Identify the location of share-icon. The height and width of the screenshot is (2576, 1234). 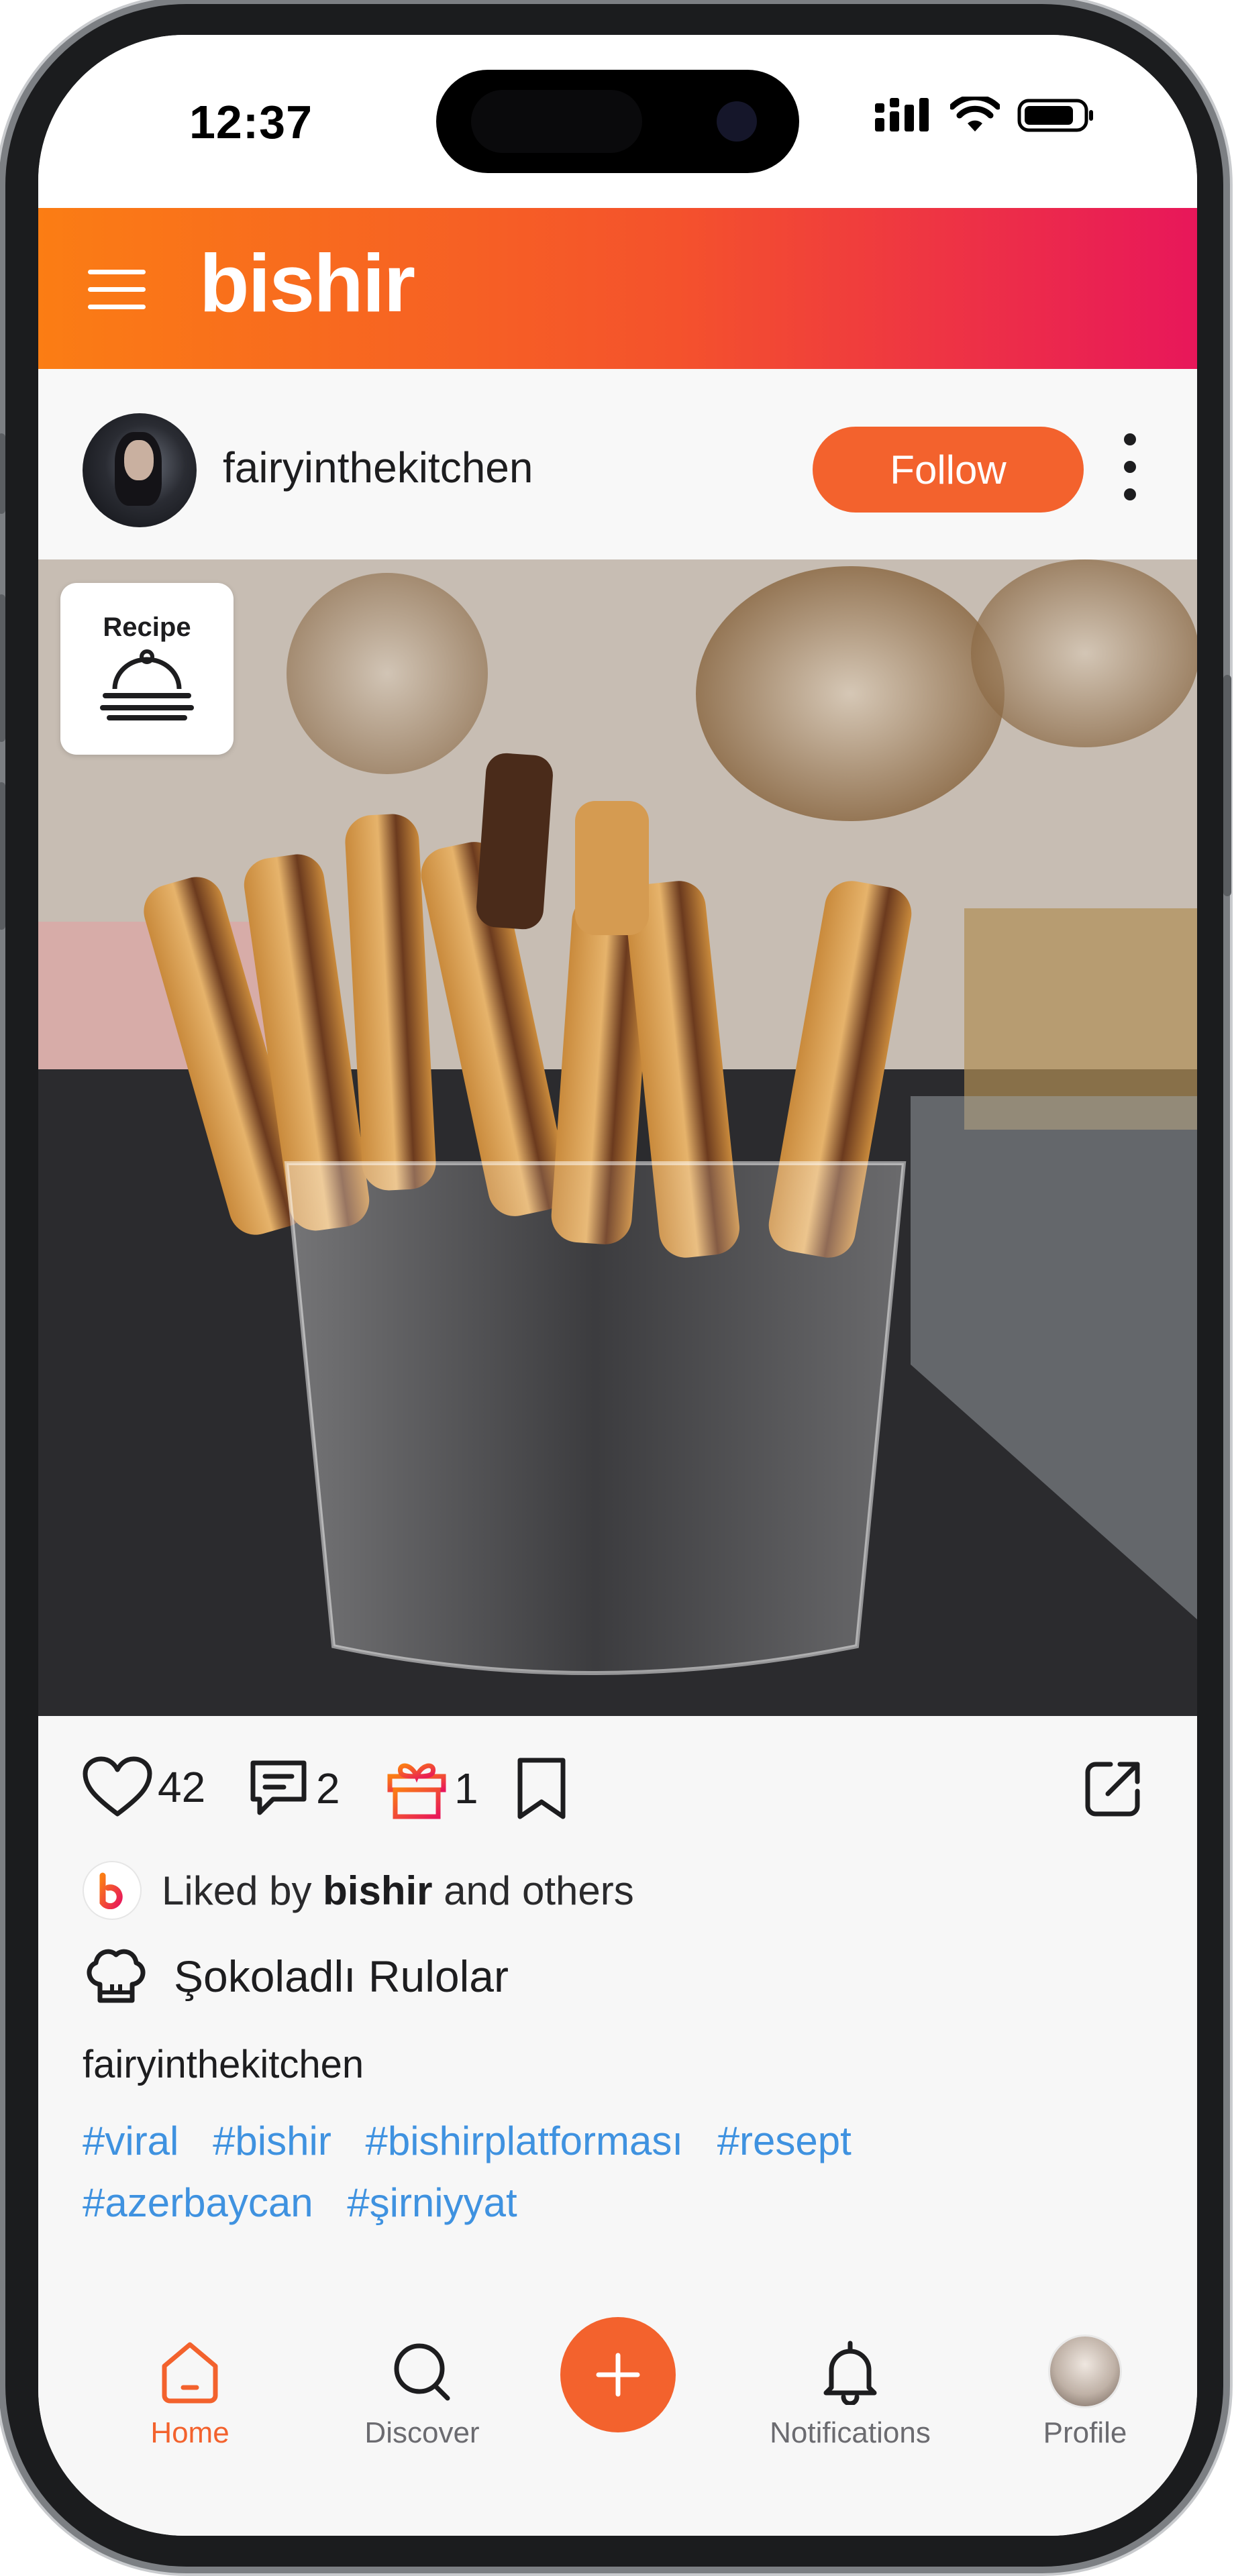
(1113, 1788).